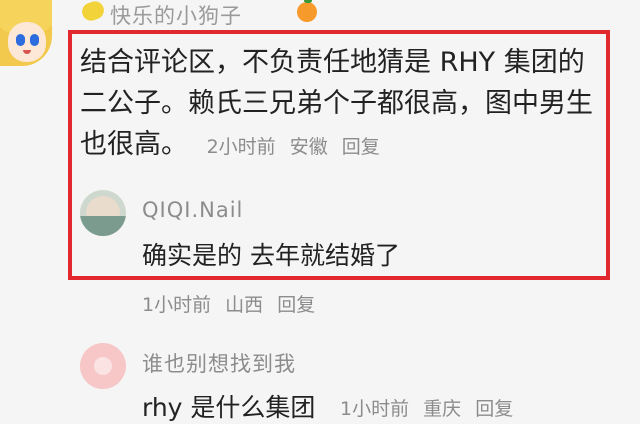 The image size is (640, 424). Describe the element at coordinates (296, 305) in the screenshot. I see `reply-reply-button: 回复` at that location.